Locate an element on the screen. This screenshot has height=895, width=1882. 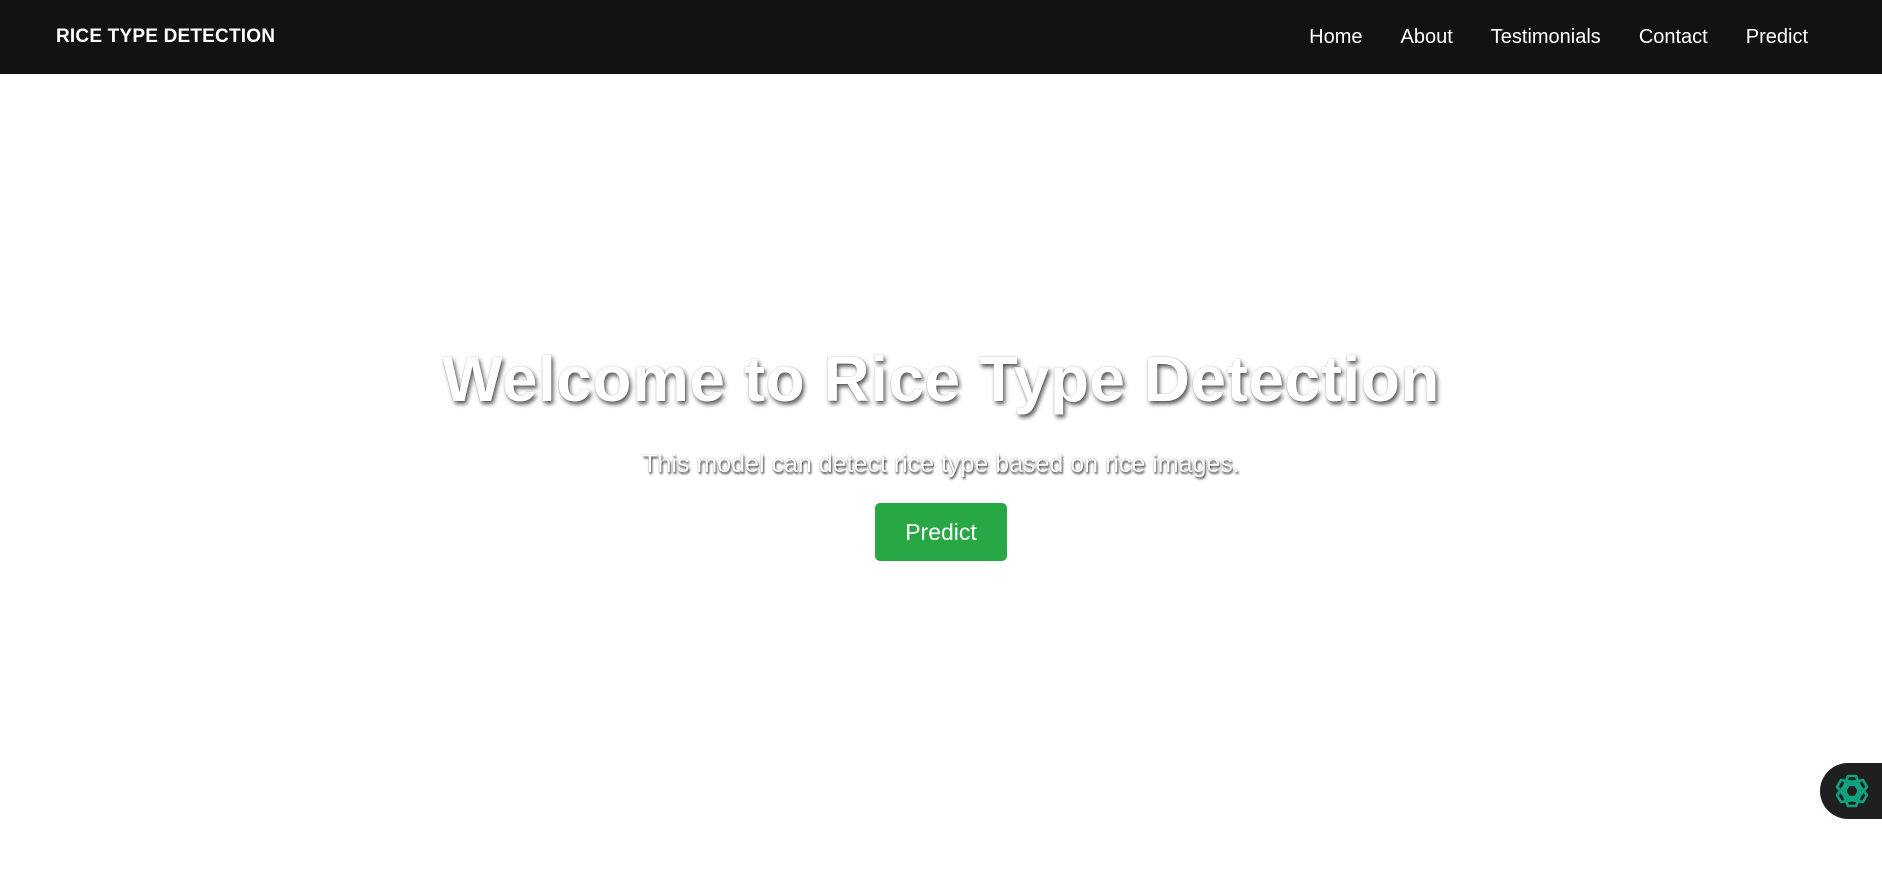
nav-link-home: Home is located at coordinates (1335, 37).